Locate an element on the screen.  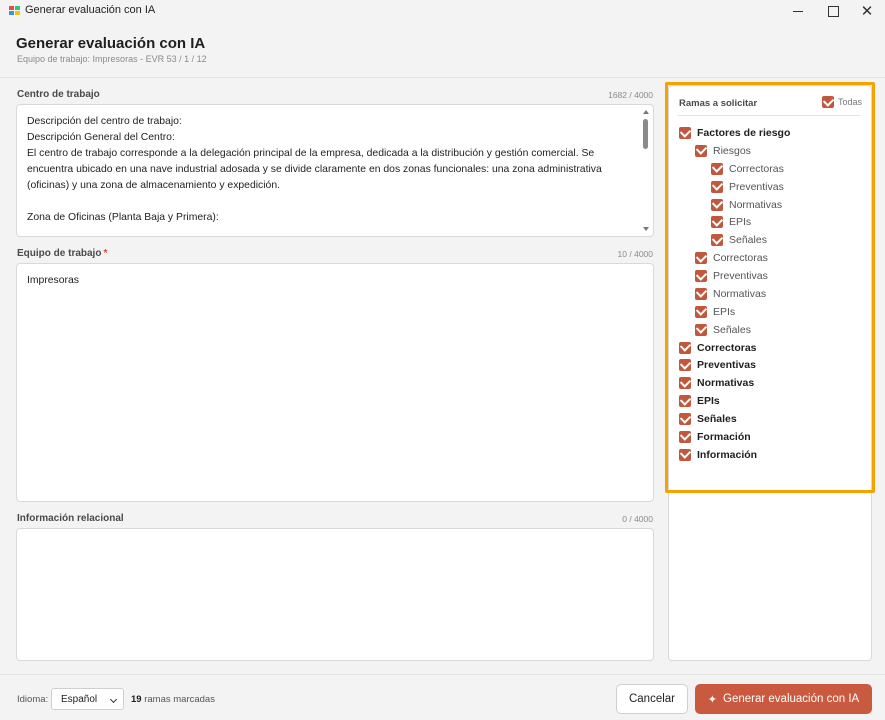
window-title: Generar evaluación con IA is located at coordinates (90, 10).